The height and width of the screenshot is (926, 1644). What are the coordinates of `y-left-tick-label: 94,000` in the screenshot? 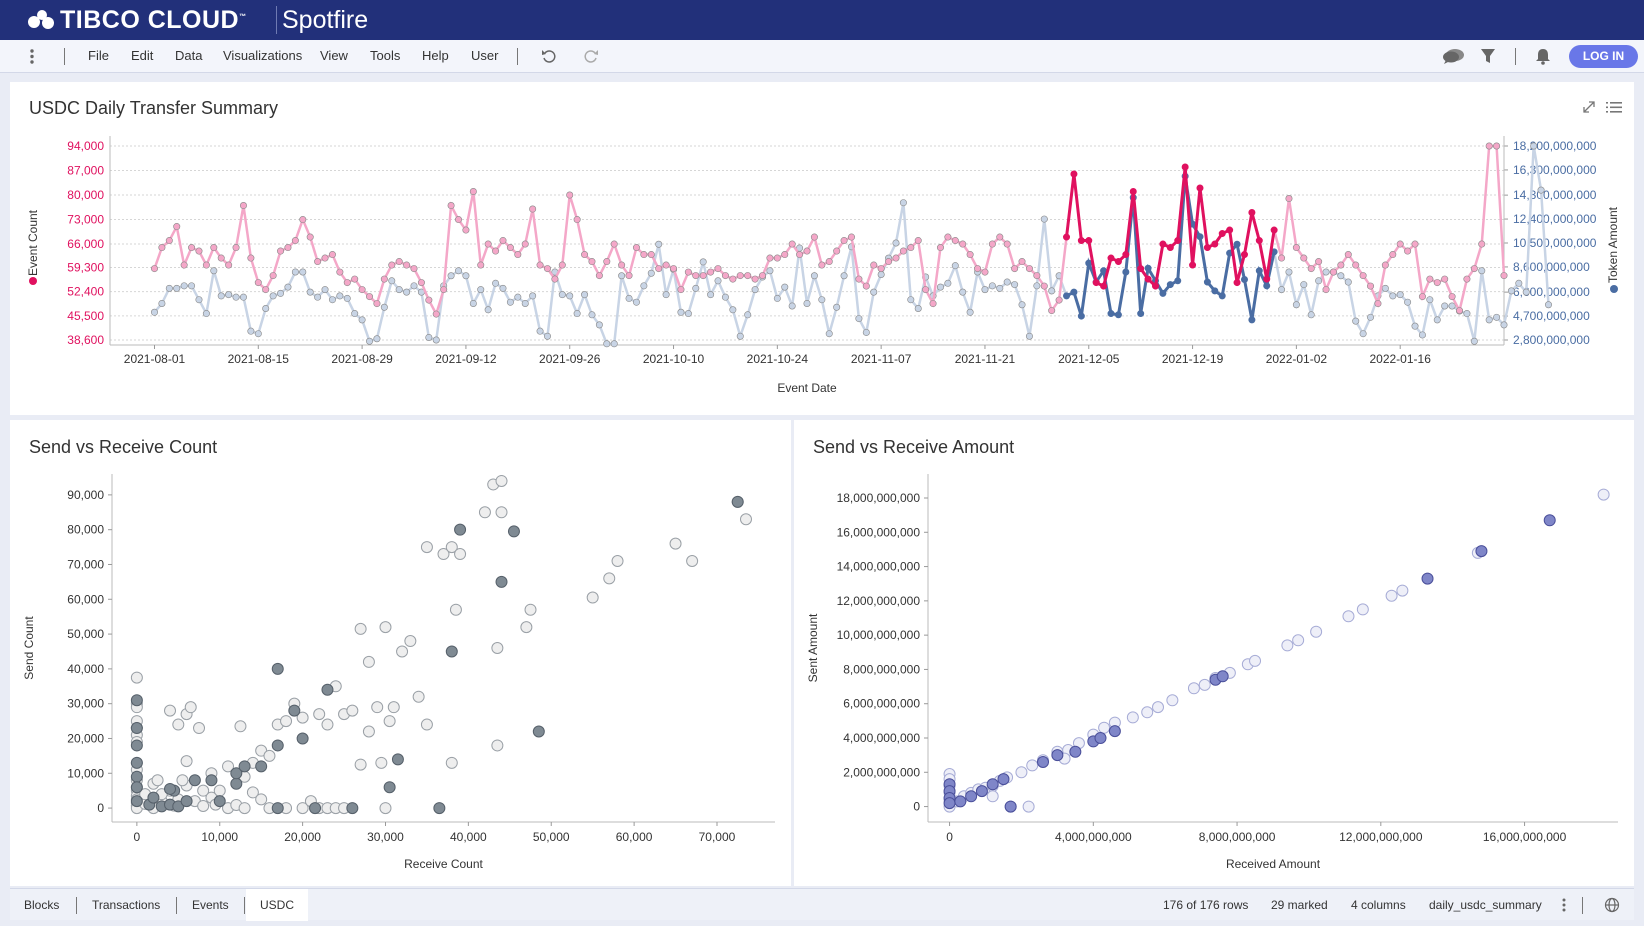 It's located at (85, 146).